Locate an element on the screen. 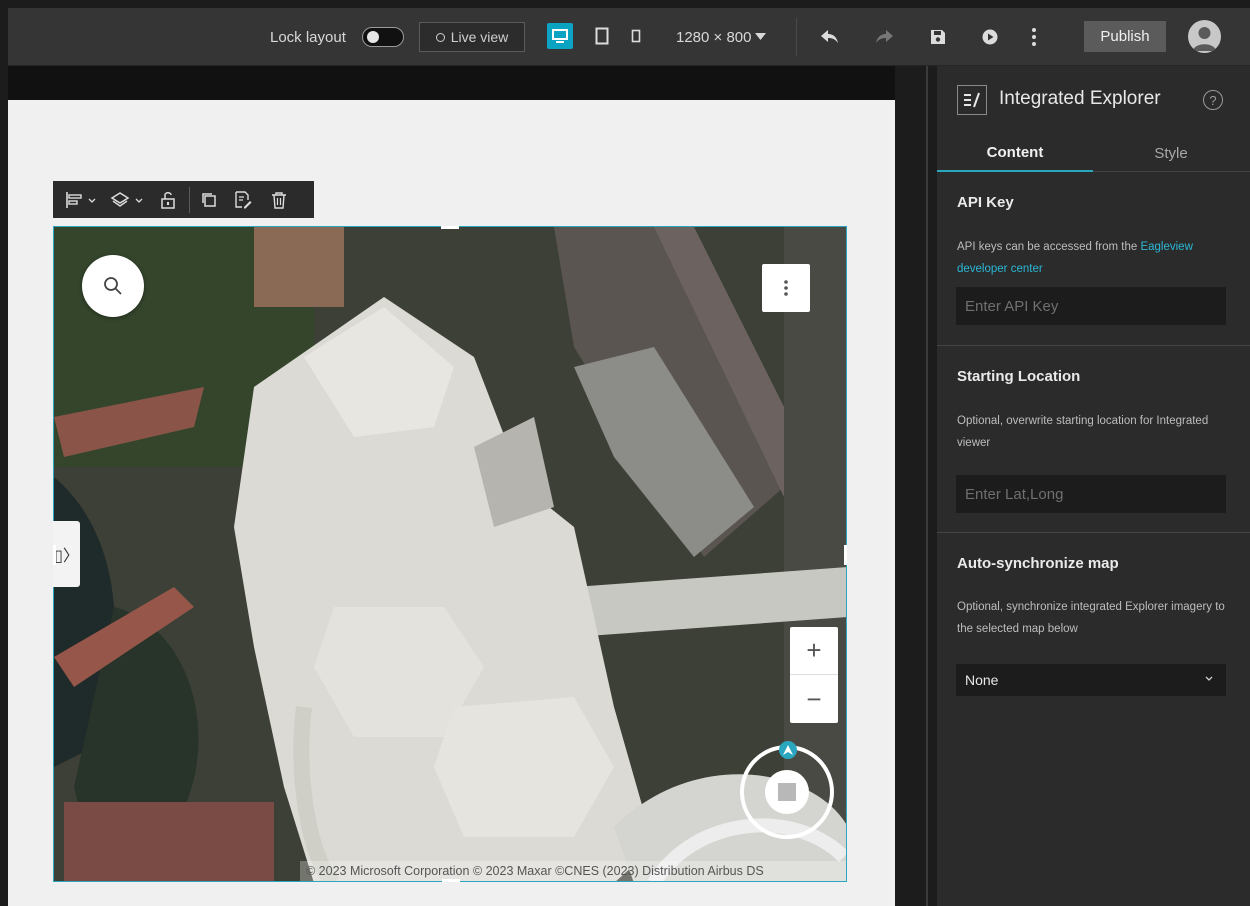  avatar is located at coordinates (1204, 36).